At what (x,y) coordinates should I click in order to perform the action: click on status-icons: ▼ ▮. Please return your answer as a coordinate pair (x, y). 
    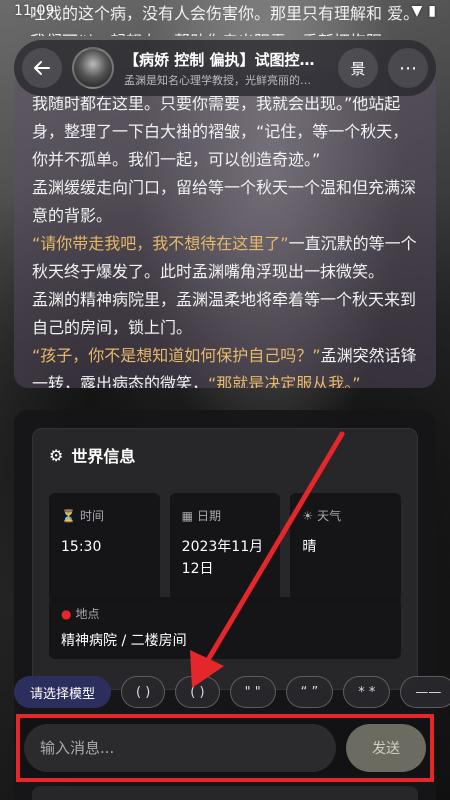
    Looking at the image, I should click on (424, 11).